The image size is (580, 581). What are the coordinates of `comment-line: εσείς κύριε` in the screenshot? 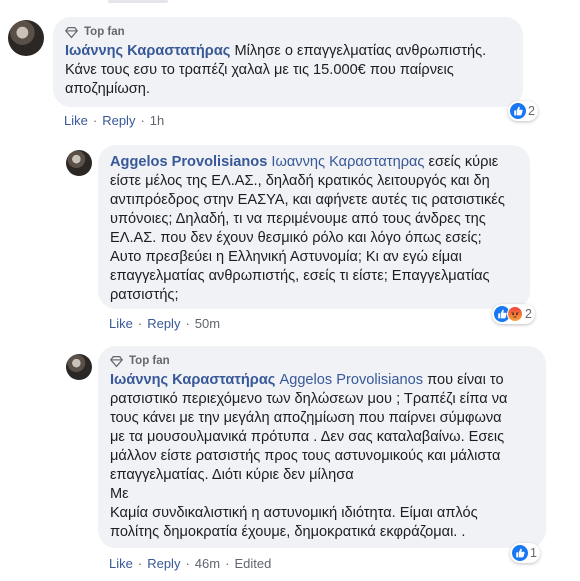 It's located at (461, 162).